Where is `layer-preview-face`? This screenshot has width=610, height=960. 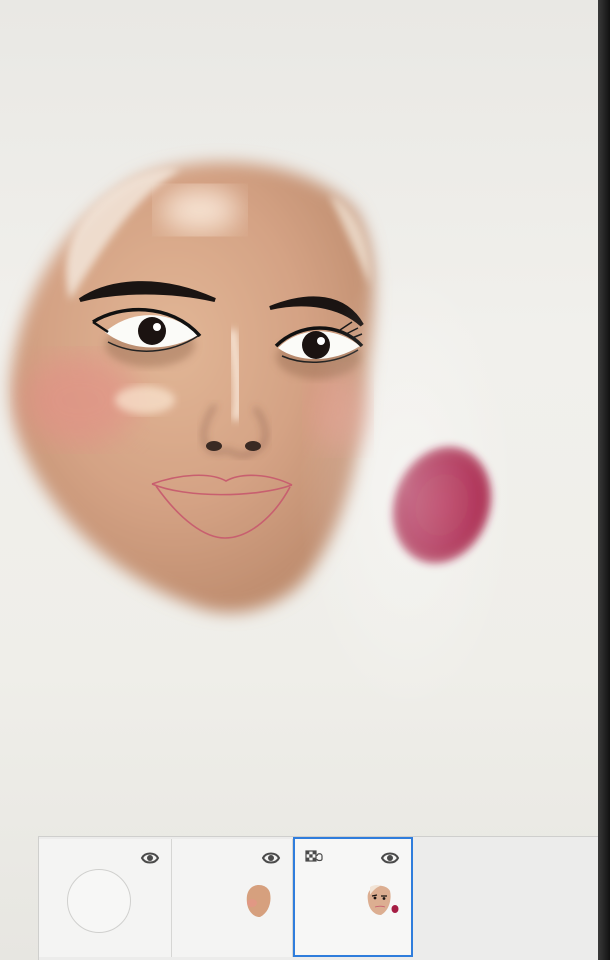 layer-preview-face is located at coordinates (258, 901).